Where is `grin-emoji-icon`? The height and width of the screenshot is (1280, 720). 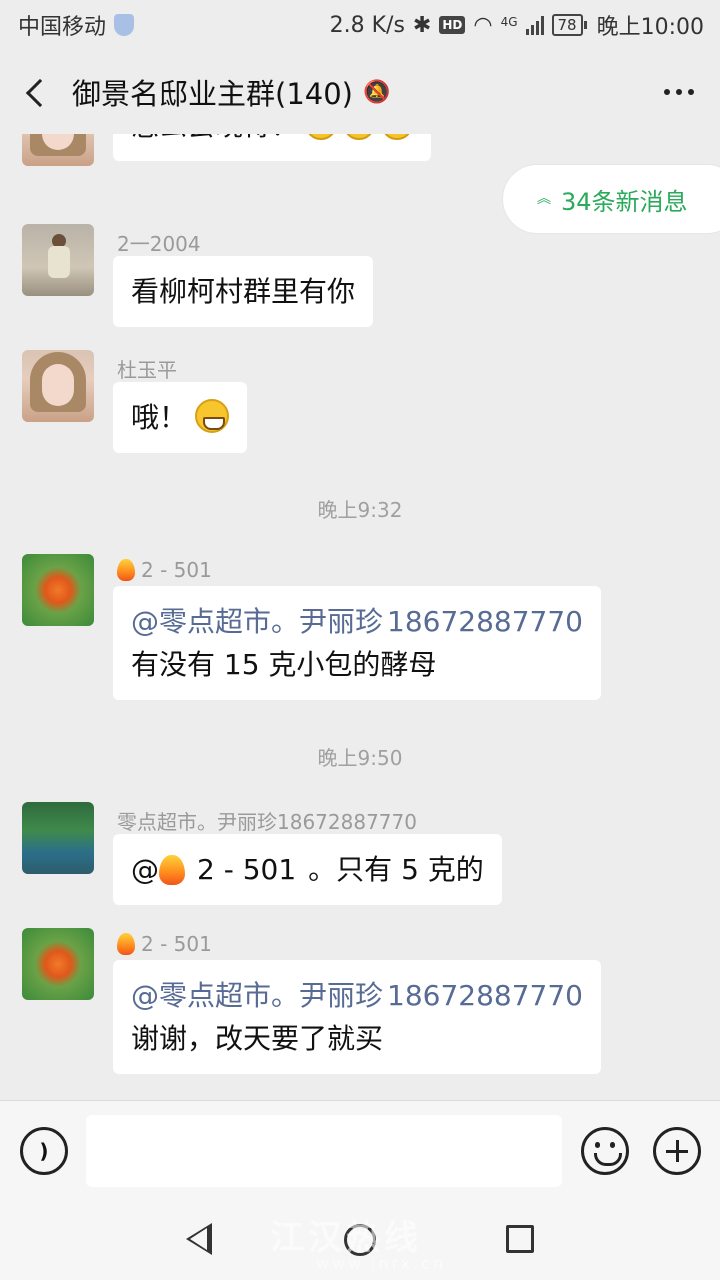
grin-emoji-icon is located at coordinates (212, 416).